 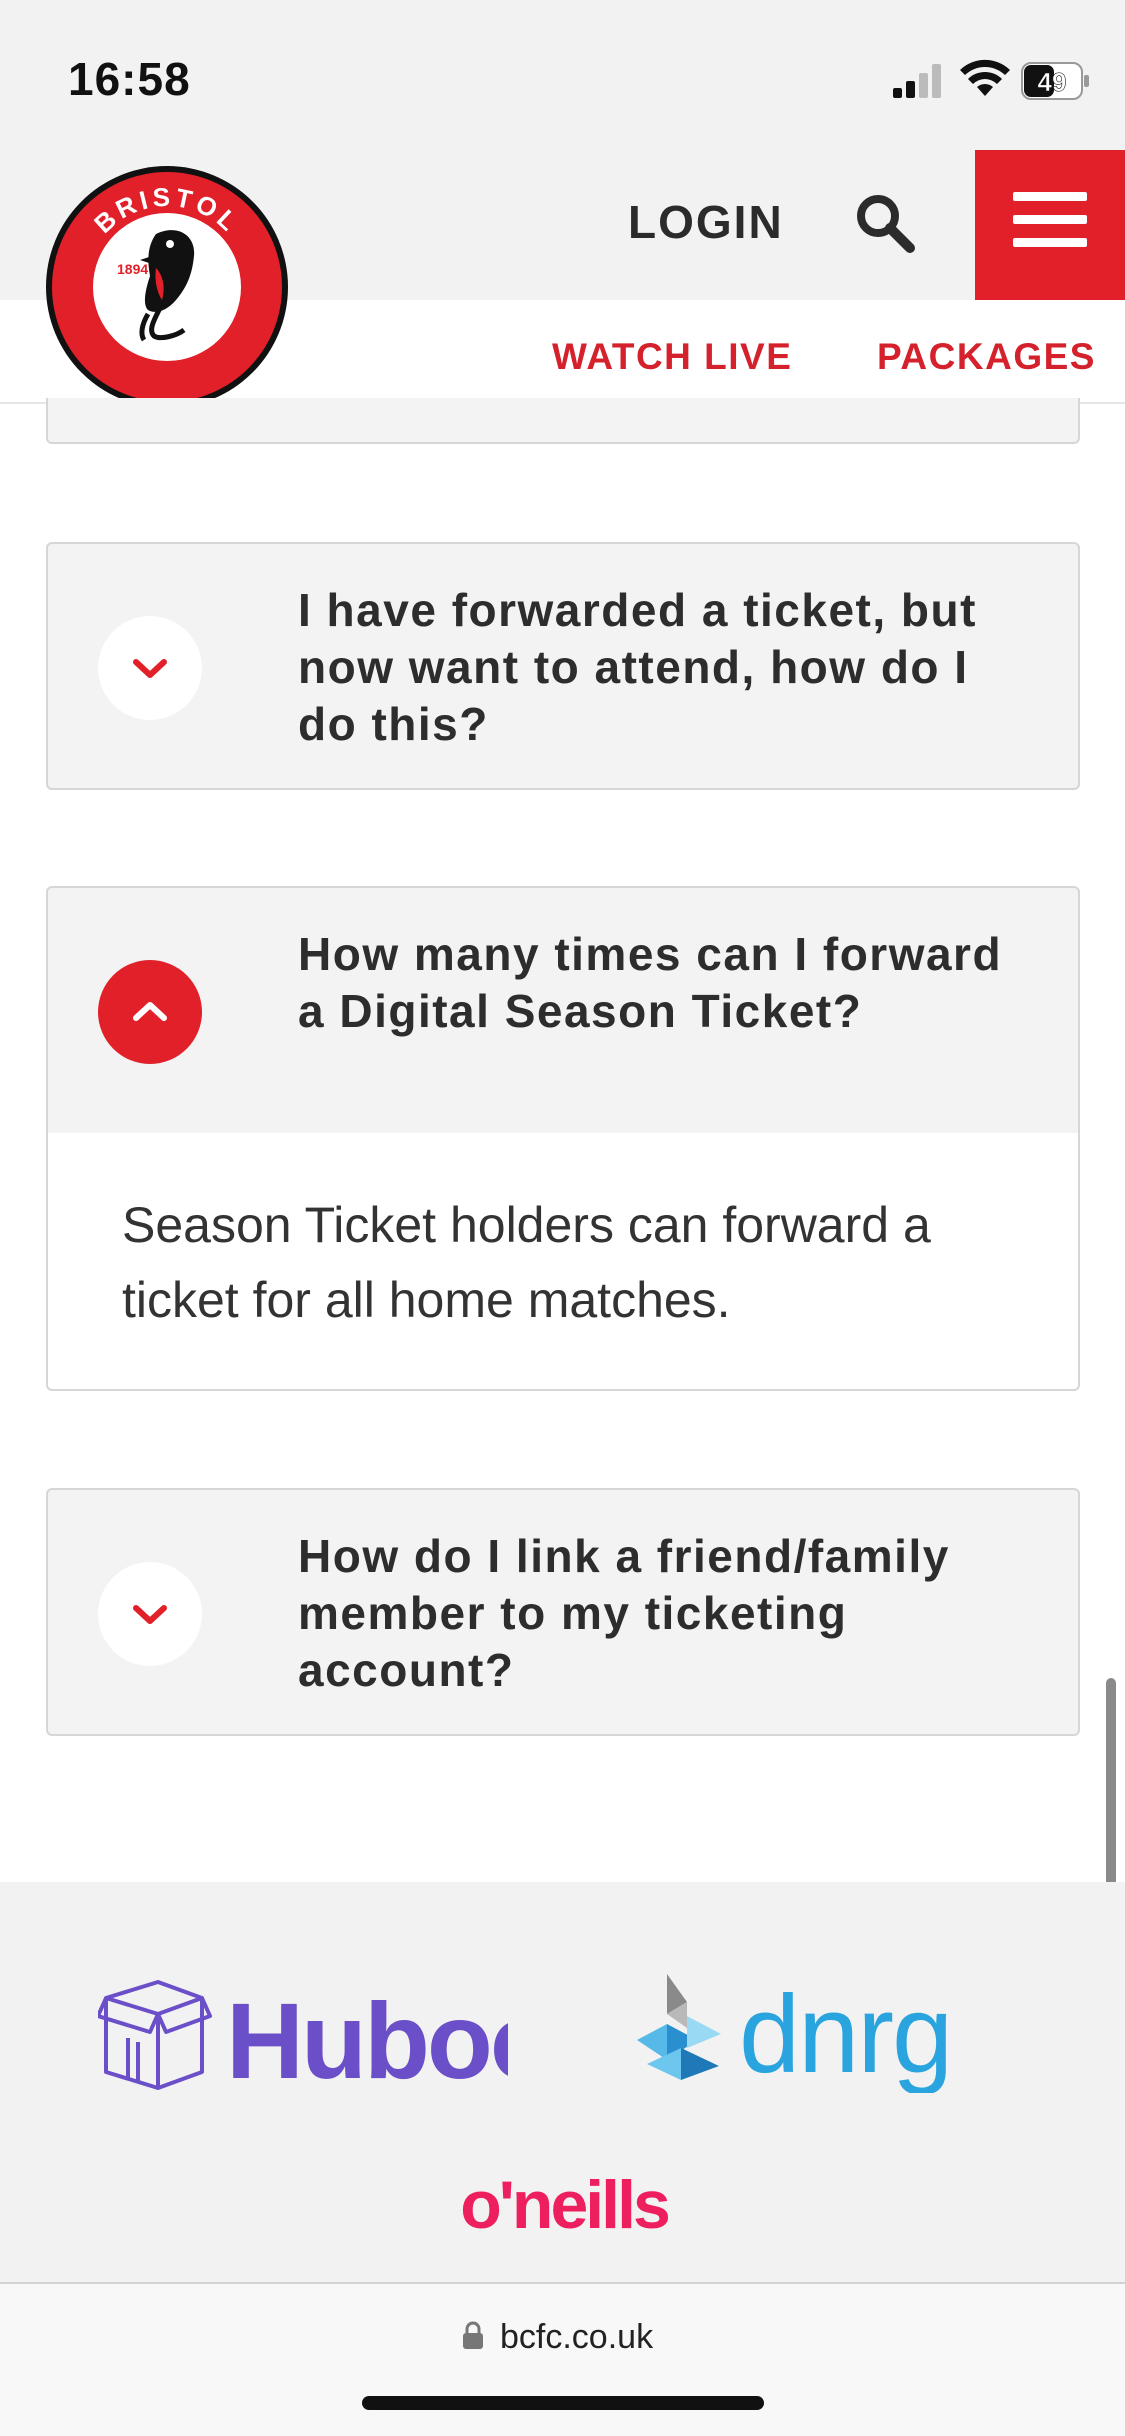 What do you see at coordinates (845, 2033) in the screenshot?
I see `dnrg-wordmark: dnrg` at bounding box center [845, 2033].